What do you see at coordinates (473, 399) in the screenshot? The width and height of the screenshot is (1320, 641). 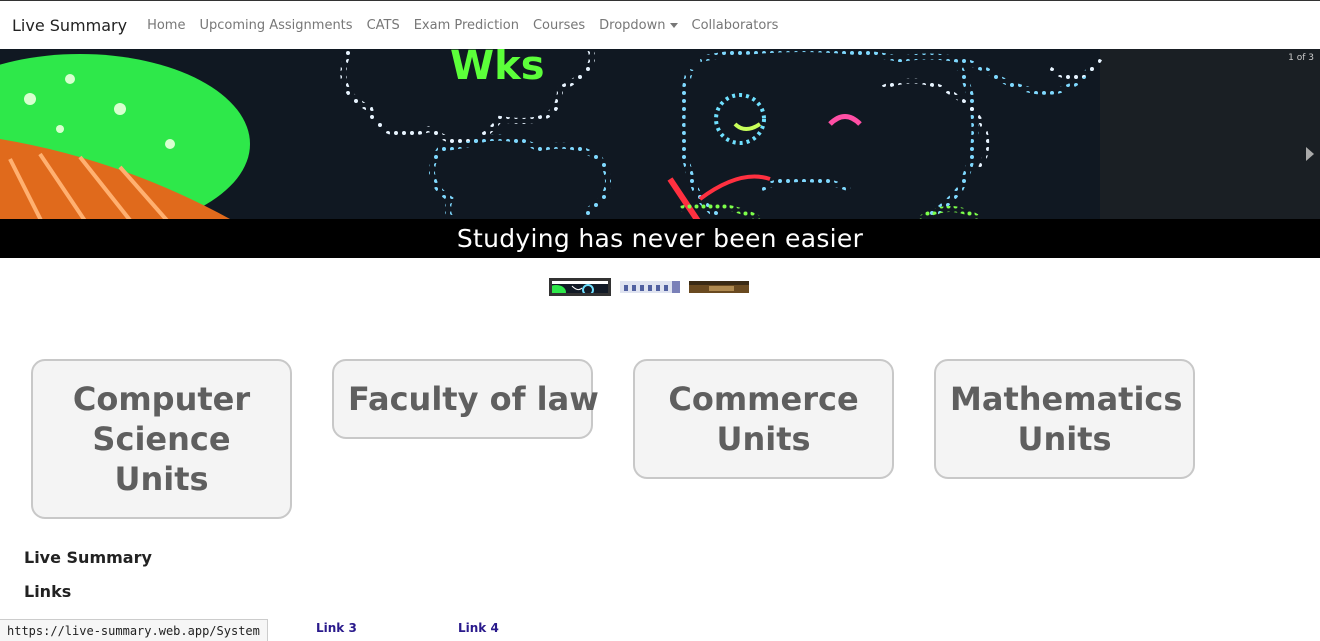 I see `unit-card-line-1: Faculty of law` at bounding box center [473, 399].